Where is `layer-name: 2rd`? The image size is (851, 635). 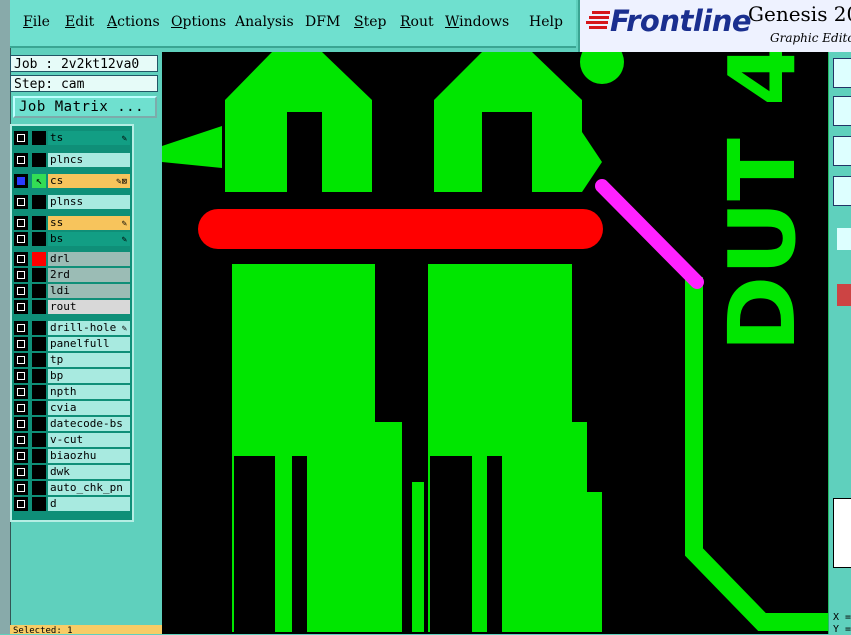 layer-name: 2rd is located at coordinates (89, 275).